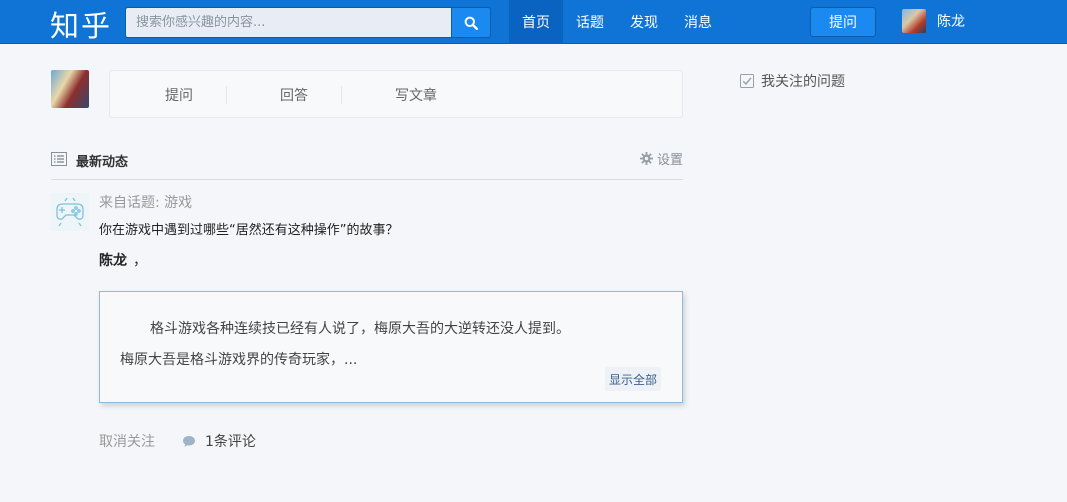  What do you see at coordinates (113, 261) in the screenshot?
I see `author-name-link: 陈龙` at bounding box center [113, 261].